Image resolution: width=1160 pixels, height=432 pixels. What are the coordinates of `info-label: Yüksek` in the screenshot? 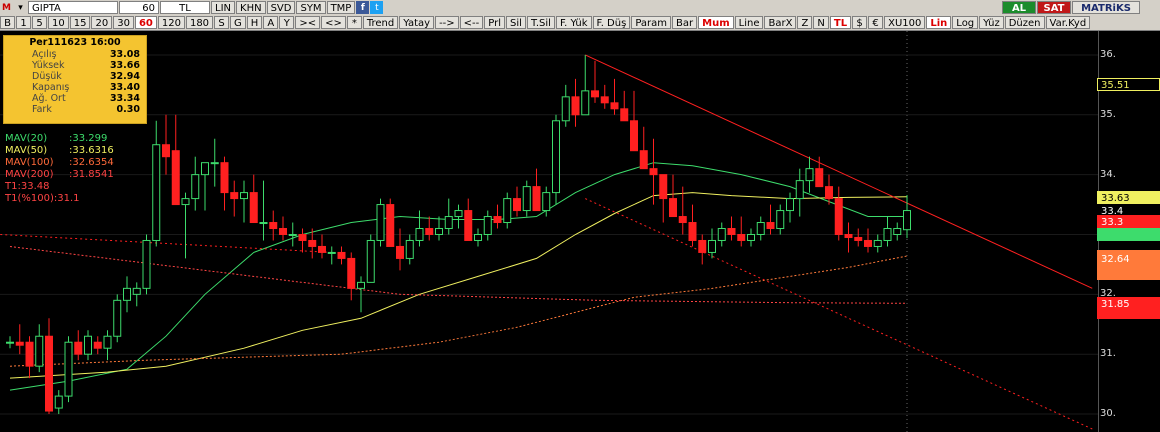 It's located at (48, 65).